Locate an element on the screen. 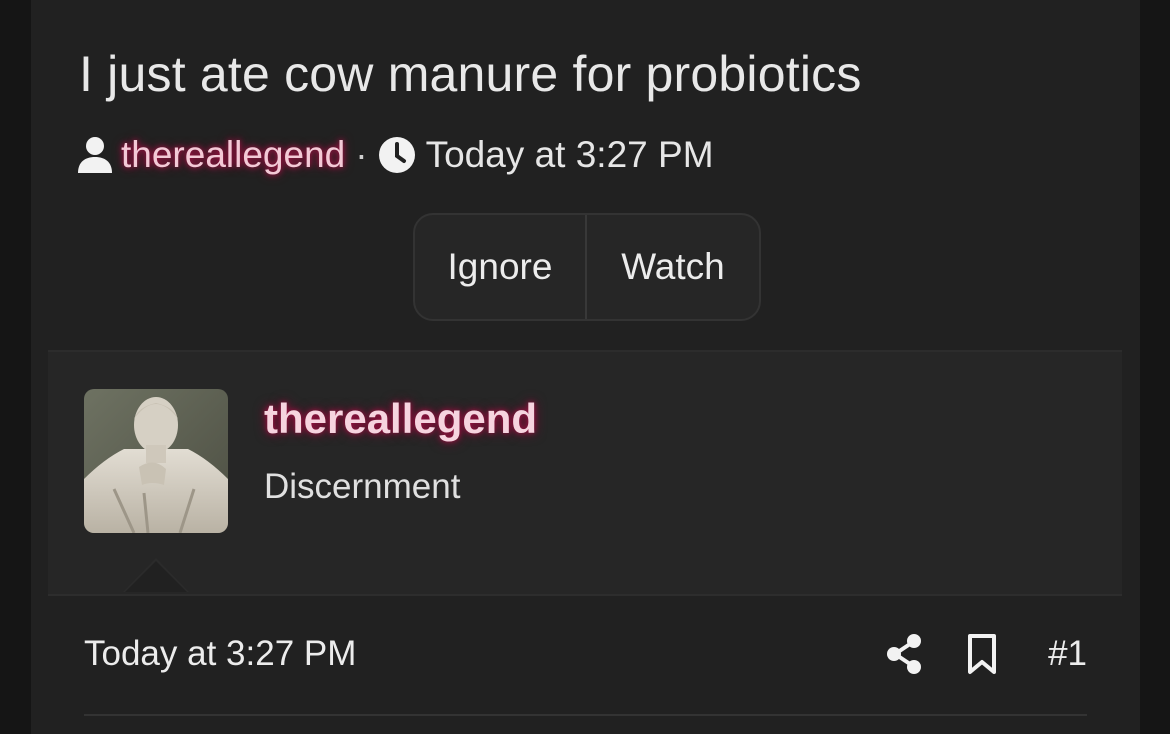  avatar is located at coordinates (156, 461).